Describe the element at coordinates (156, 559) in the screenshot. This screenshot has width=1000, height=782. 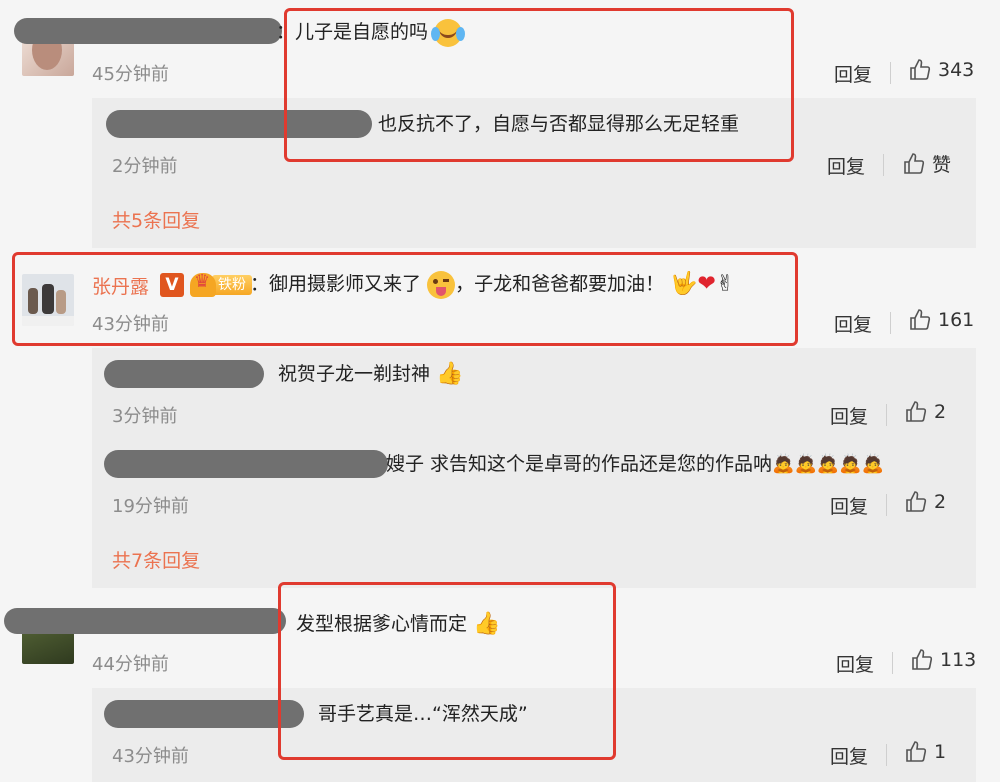
I see `more-replies-link: 共7条回复` at that location.